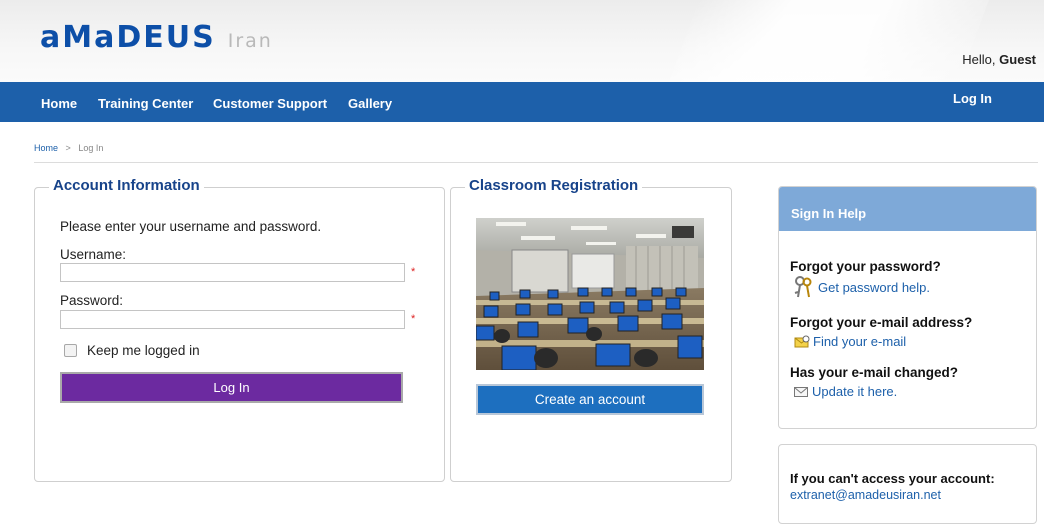  I want to click on keys-icon, so click(803, 287).